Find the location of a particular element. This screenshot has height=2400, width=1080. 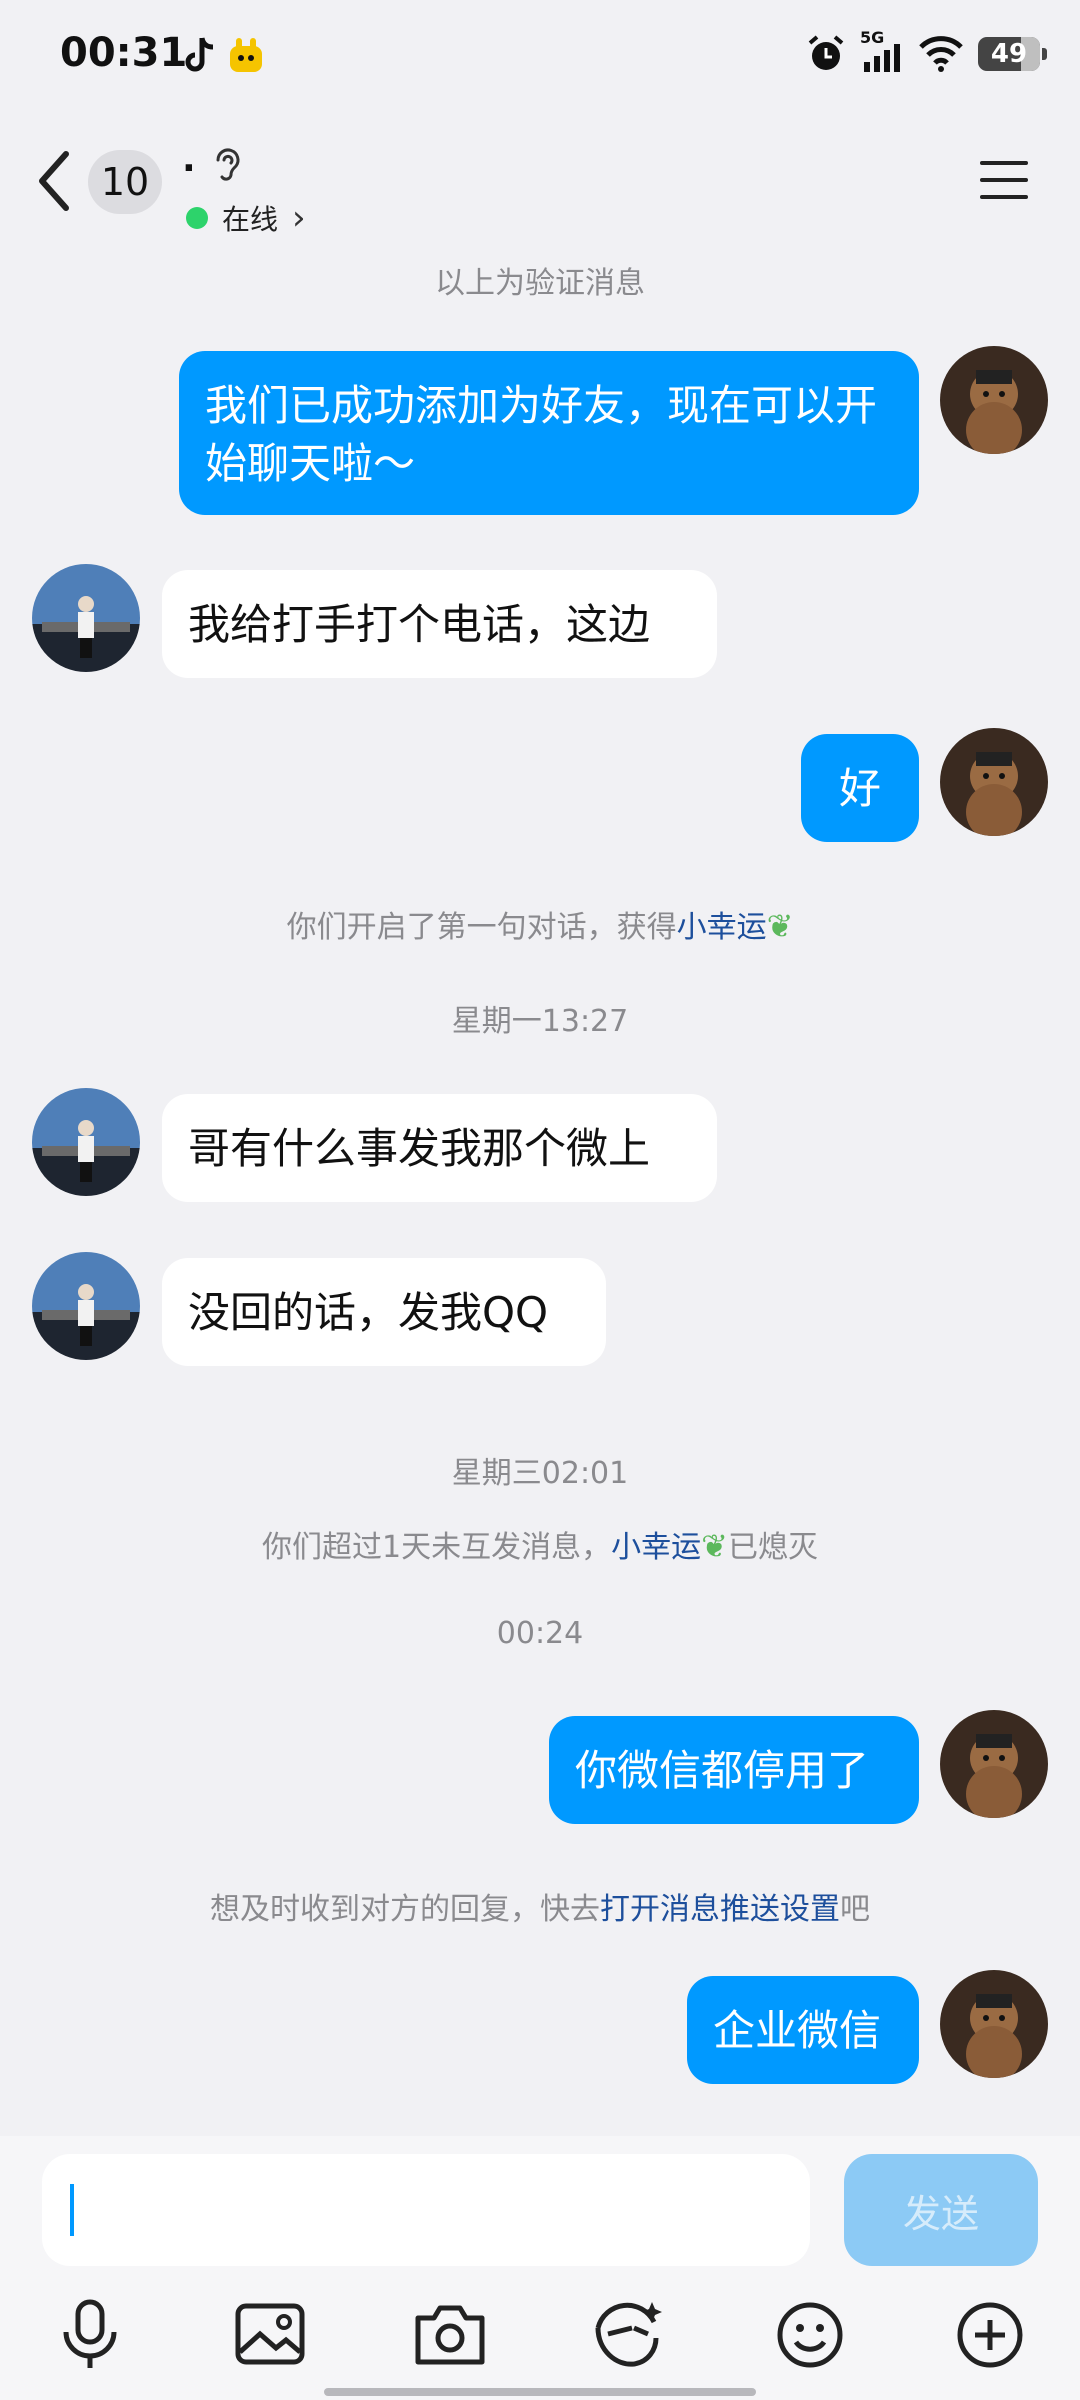

lucky-expired-text: 你们超过1天未互发消息， is located at coordinates (437, 1547).